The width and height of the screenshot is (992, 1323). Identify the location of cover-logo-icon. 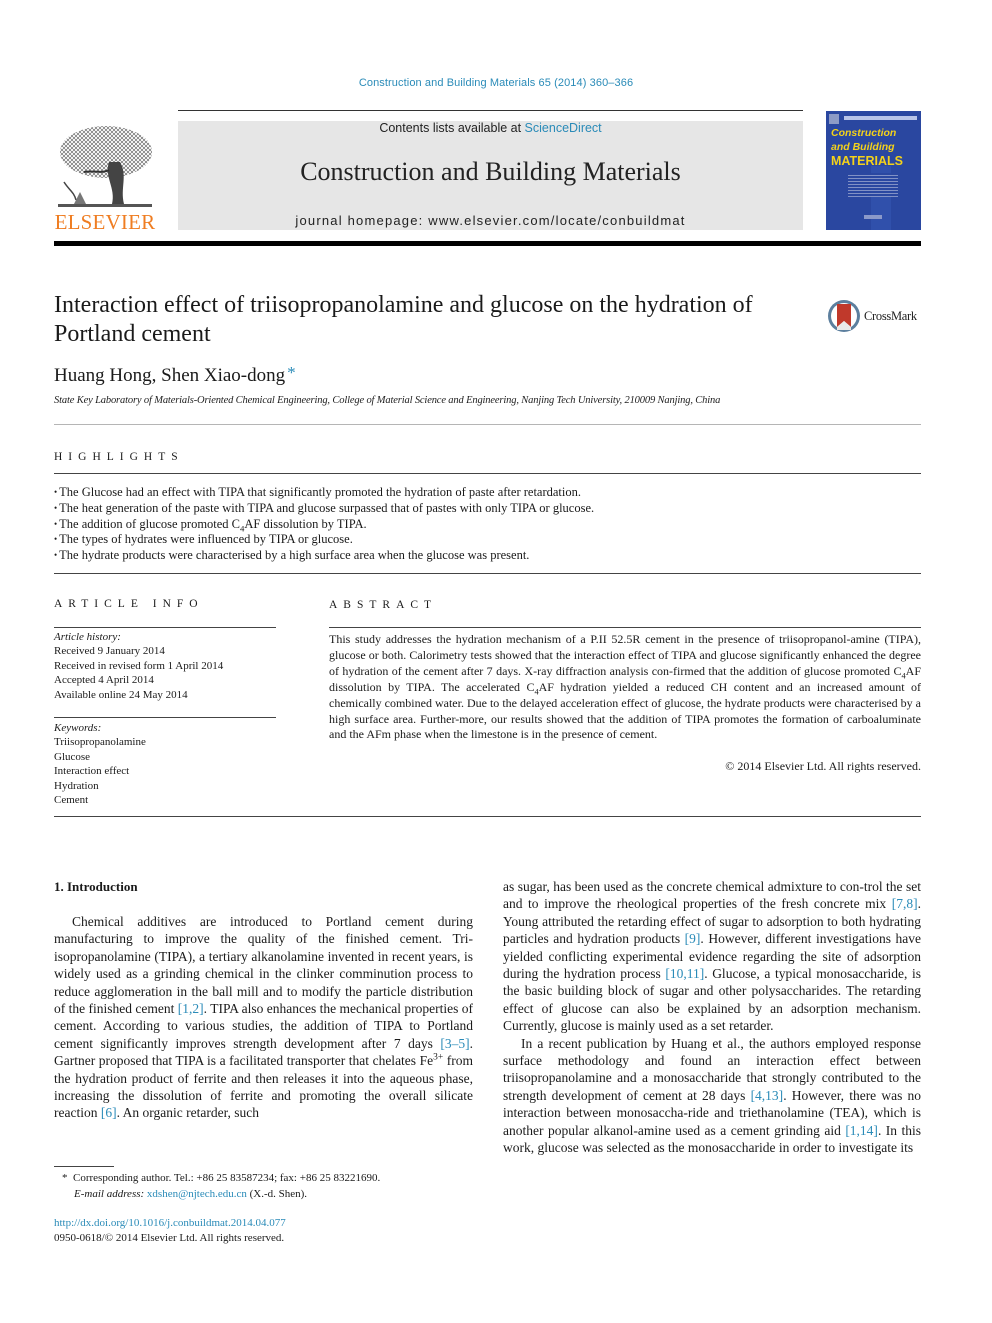
(834, 119).